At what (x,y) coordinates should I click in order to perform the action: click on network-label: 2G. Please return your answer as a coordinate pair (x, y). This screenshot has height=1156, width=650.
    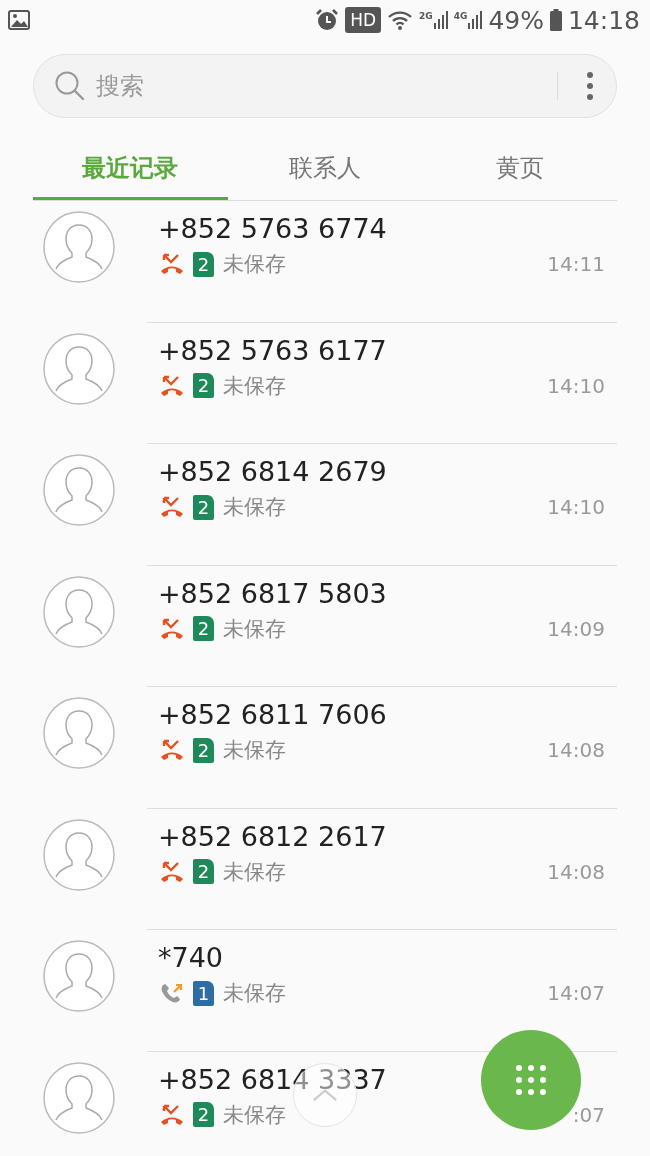
    Looking at the image, I should click on (426, 16).